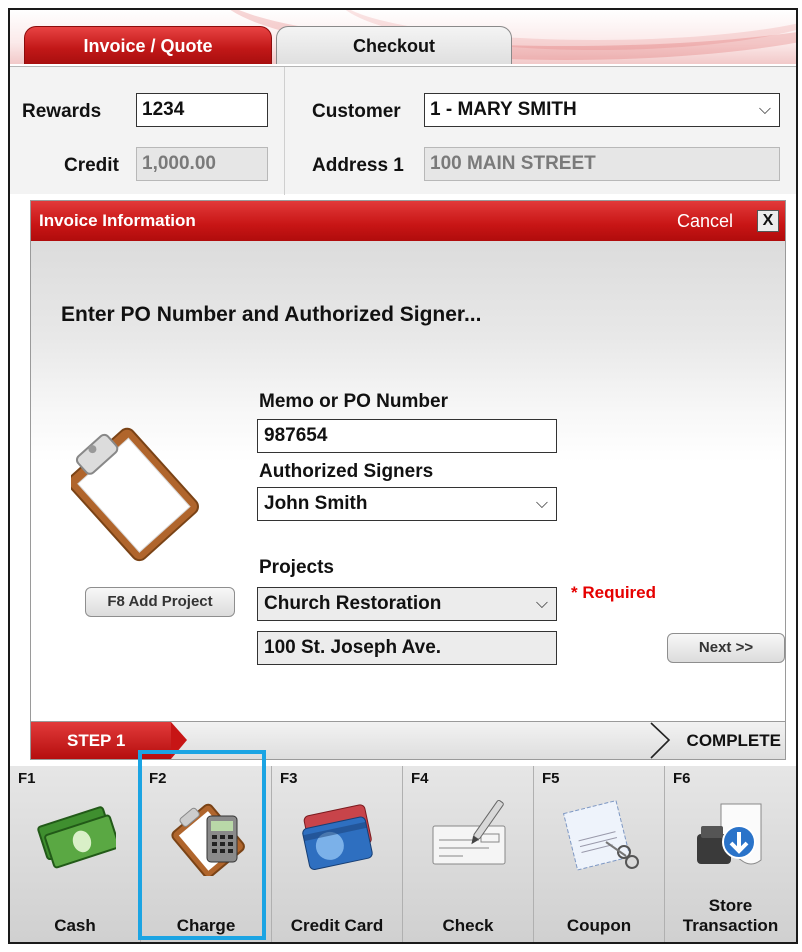 This screenshot has height=952, width=802. What do you see at coordinates (469, 832) in the screenshot?
I see `check-icon` at bounding box center [469, 832].